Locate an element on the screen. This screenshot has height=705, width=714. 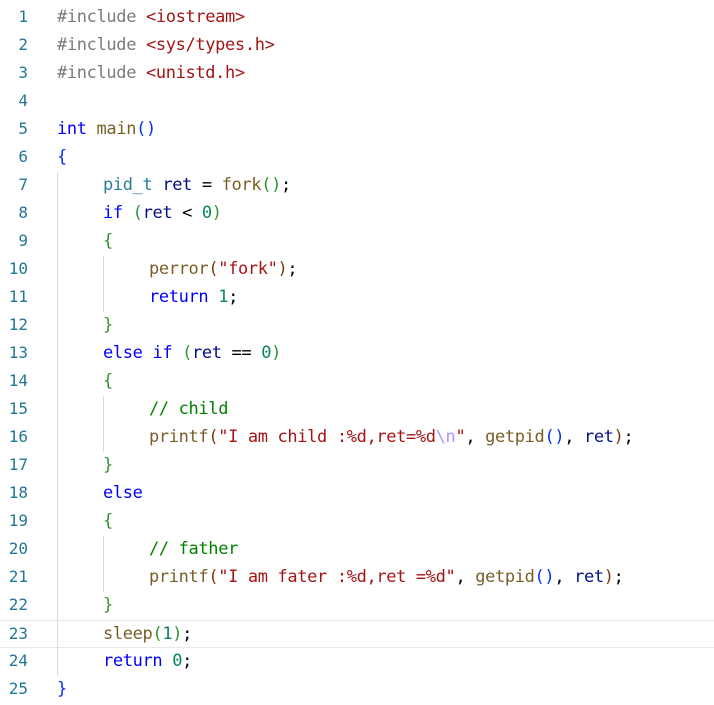
code-line: 8 if (ret < 0) is located at coordinates (357, 214).